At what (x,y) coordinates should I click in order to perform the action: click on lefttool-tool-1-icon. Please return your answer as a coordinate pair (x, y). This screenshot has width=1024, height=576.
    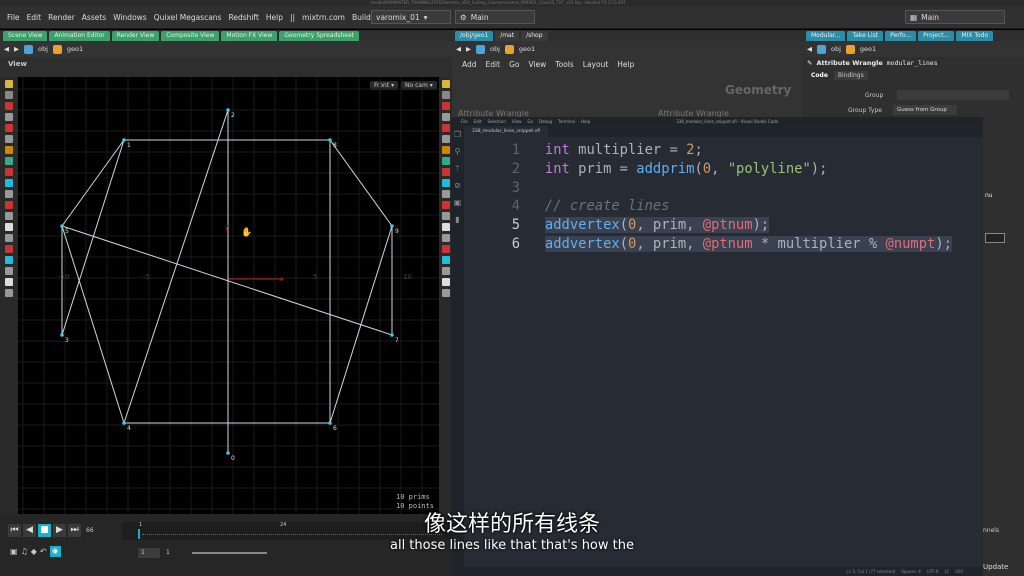
    Looking at the image, I should click on (9, 95).